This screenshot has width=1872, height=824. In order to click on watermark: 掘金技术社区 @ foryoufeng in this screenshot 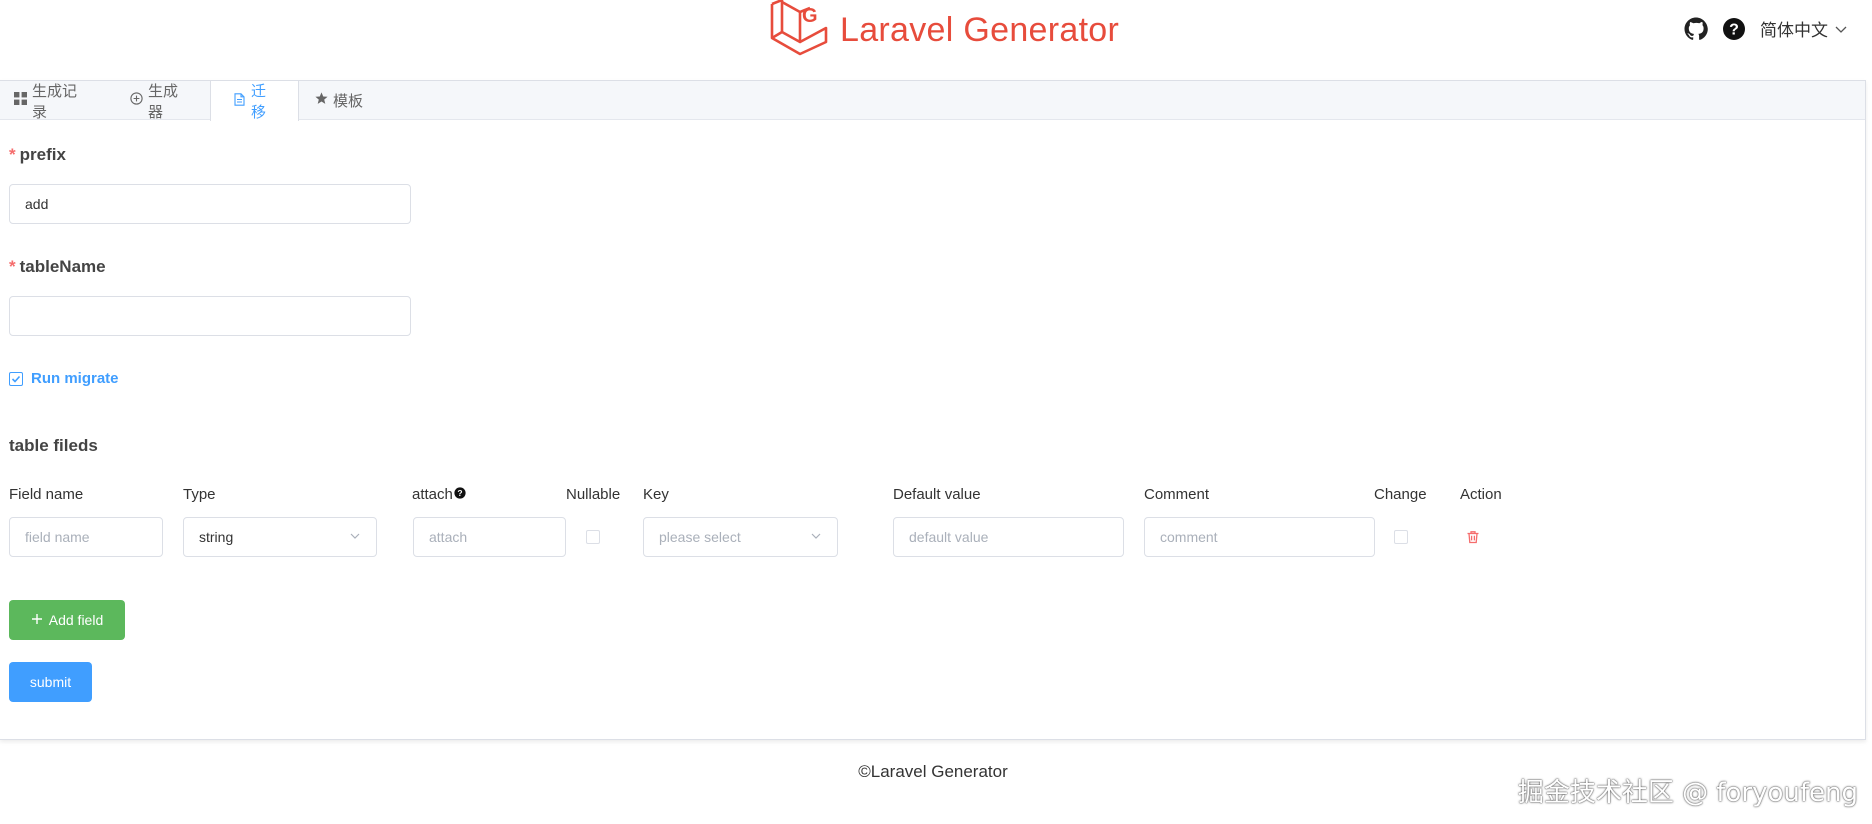, I will do `click(1687, 793)`.